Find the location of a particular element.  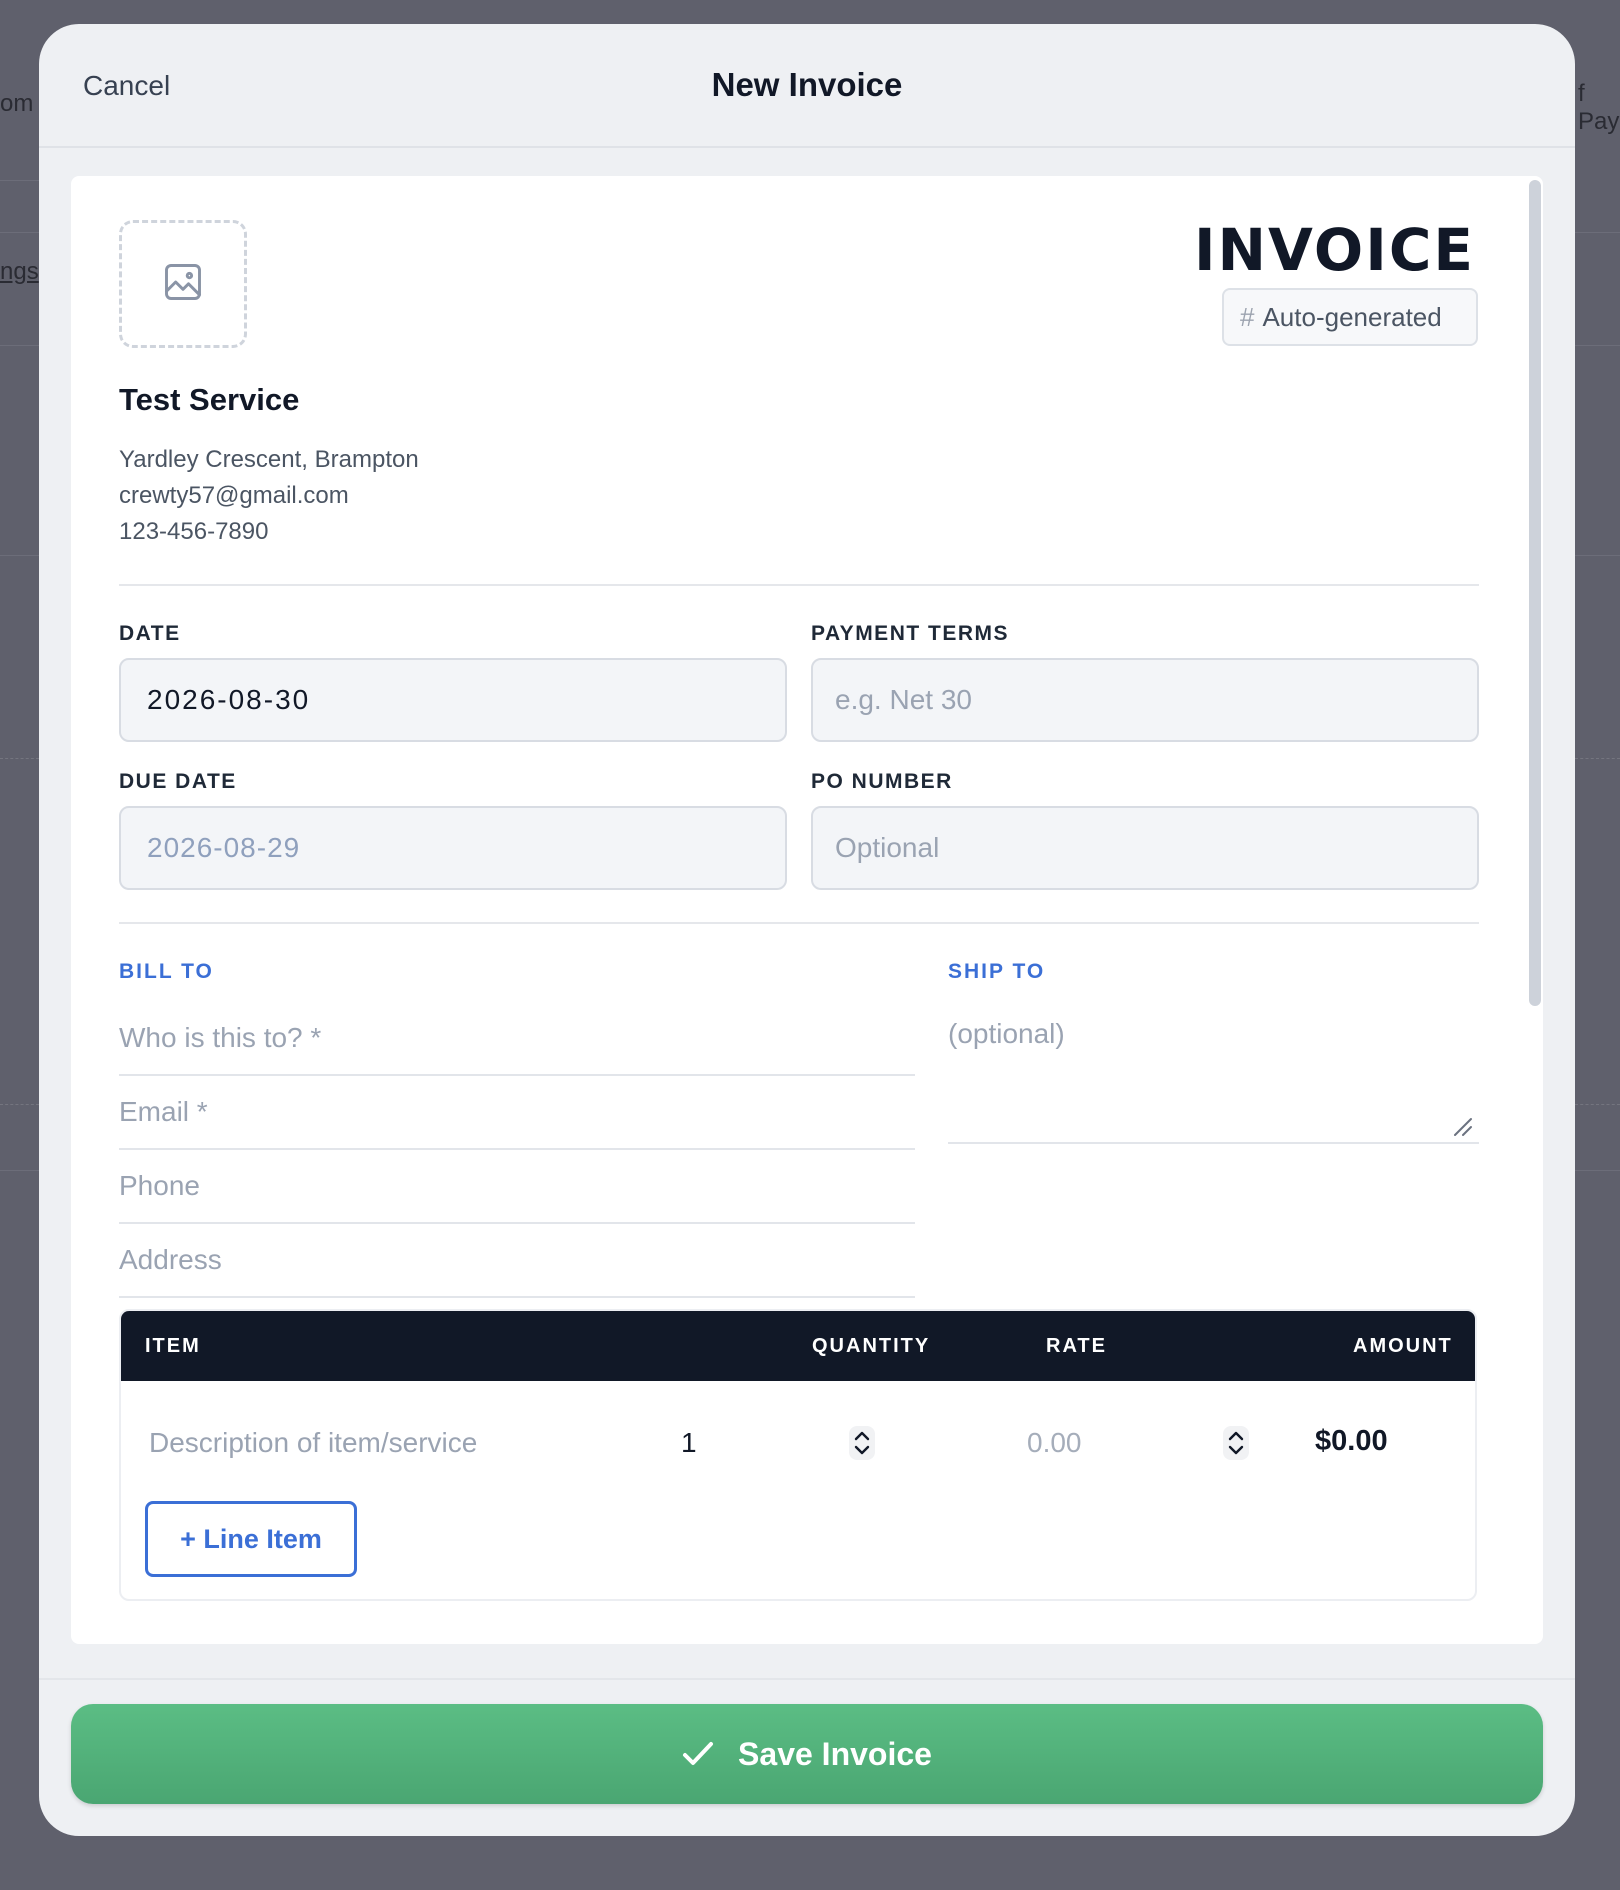

logo-upload is located at coordinates (183, 284).